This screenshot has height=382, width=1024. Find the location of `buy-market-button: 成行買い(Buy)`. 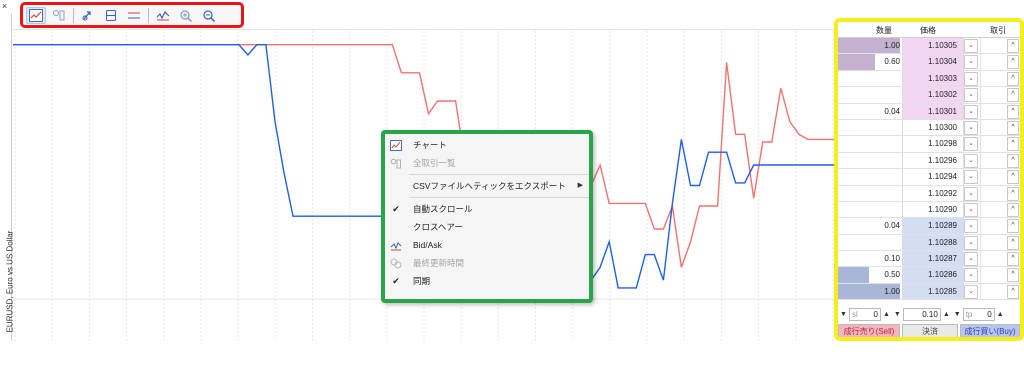

buy-market-button: 成行買い(Buy) is located at coordinates (990, 330).